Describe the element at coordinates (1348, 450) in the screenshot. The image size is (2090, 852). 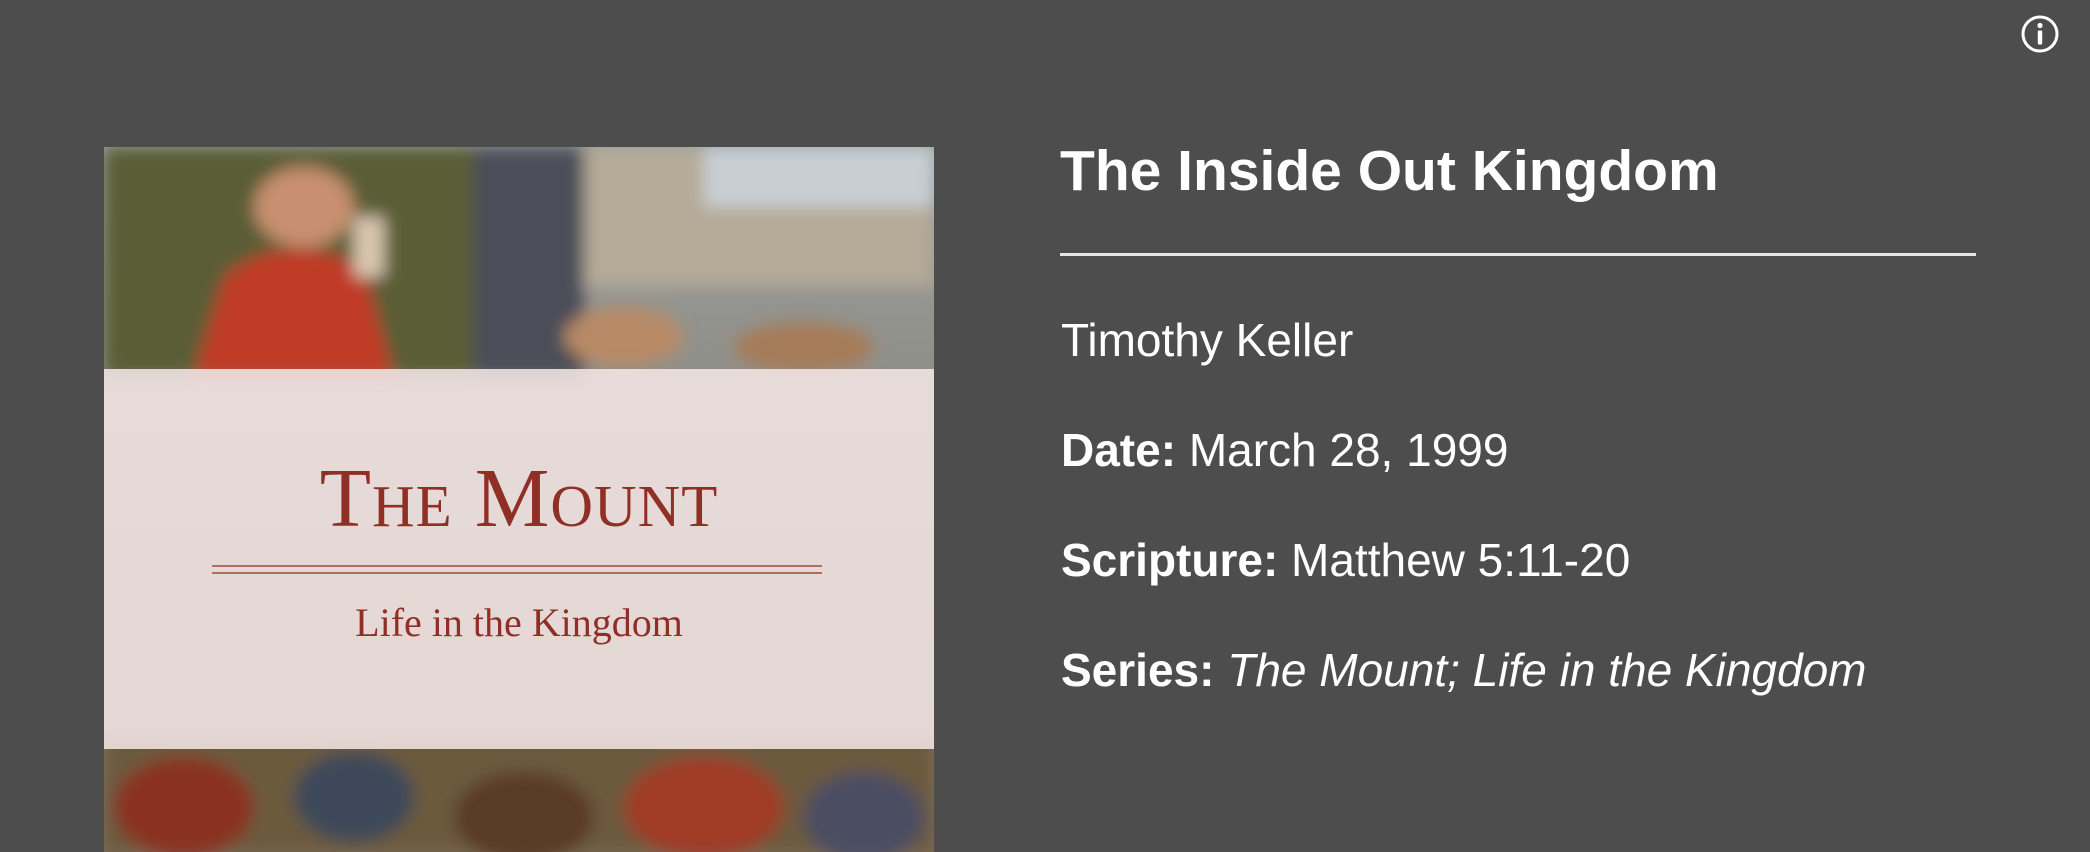
I see `date-value: March 28, 1999` at that location.